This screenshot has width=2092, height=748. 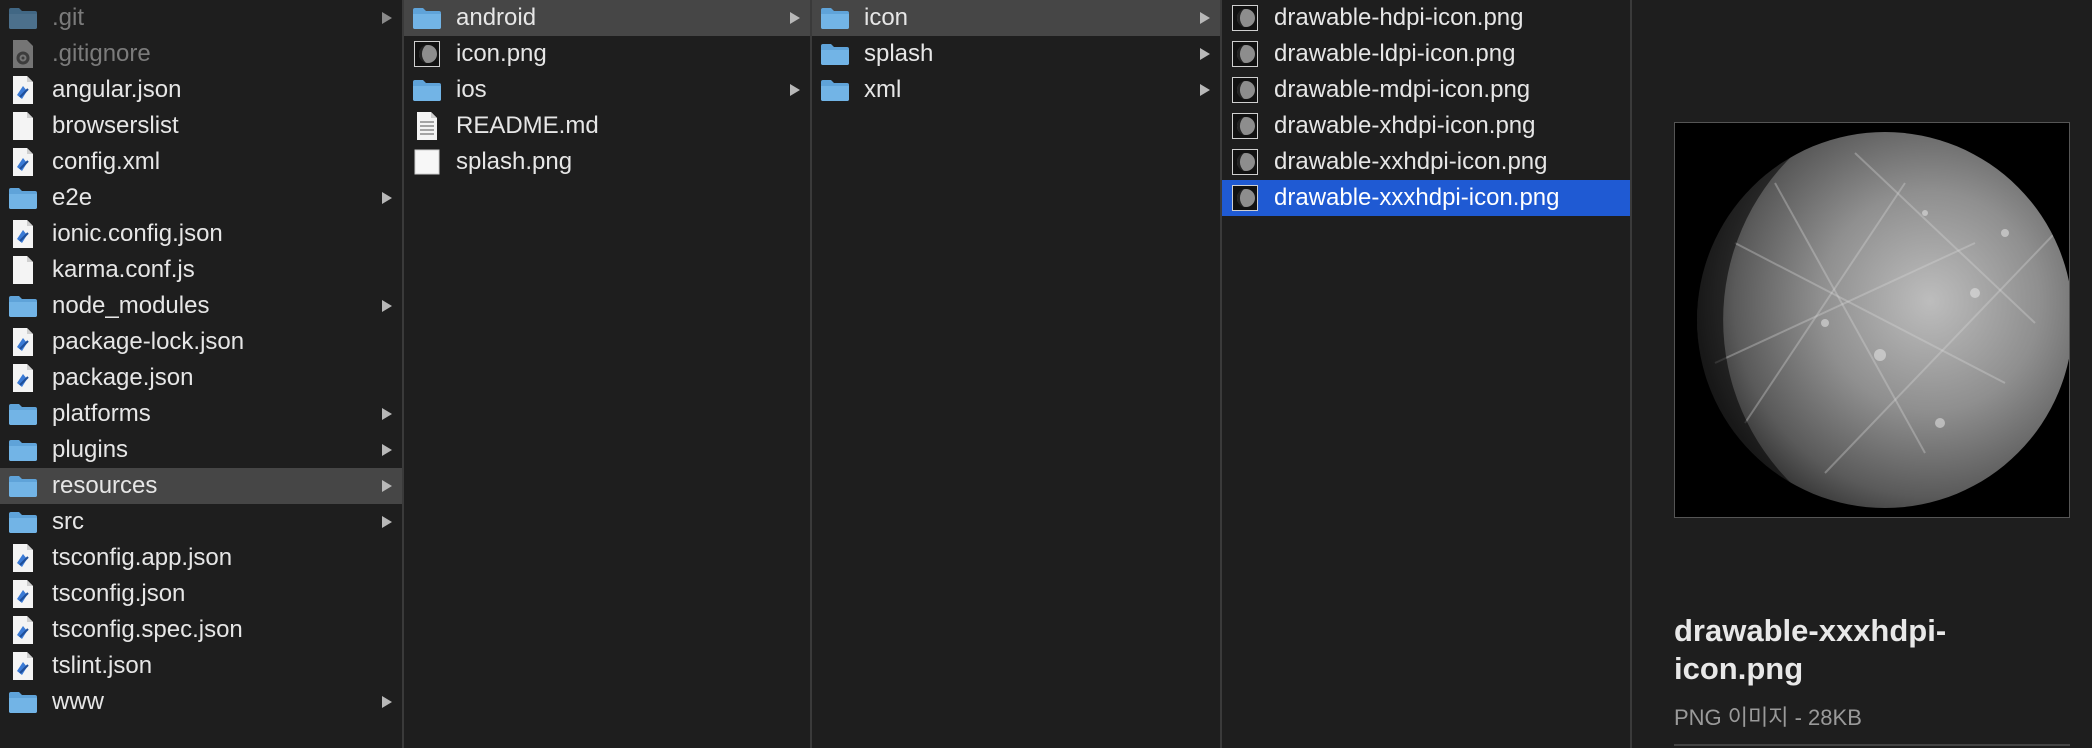 What do you see at coordinates (123, 377) in the screenshot?
I see `item-label: package.json` at bounding box center [123, 377].